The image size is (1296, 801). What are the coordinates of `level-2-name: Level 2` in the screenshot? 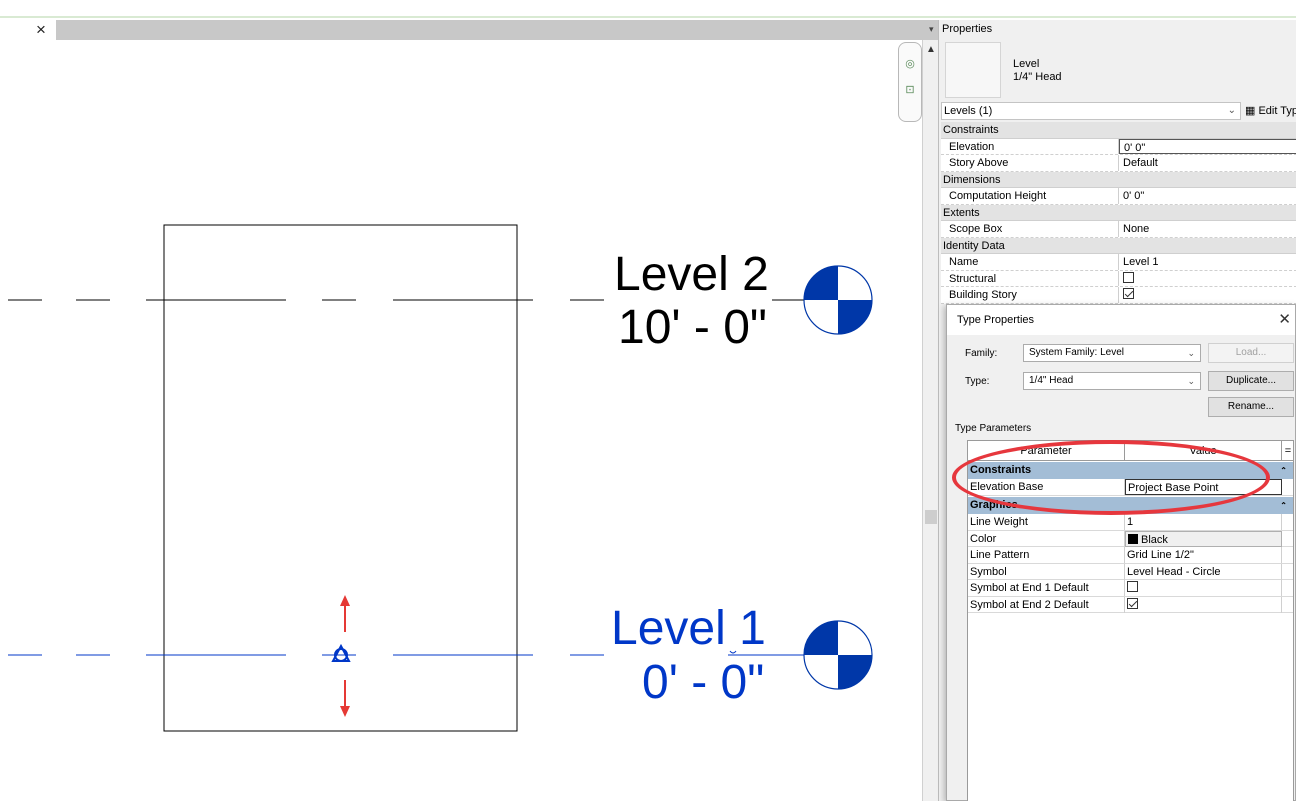 It's located at (691, 275).